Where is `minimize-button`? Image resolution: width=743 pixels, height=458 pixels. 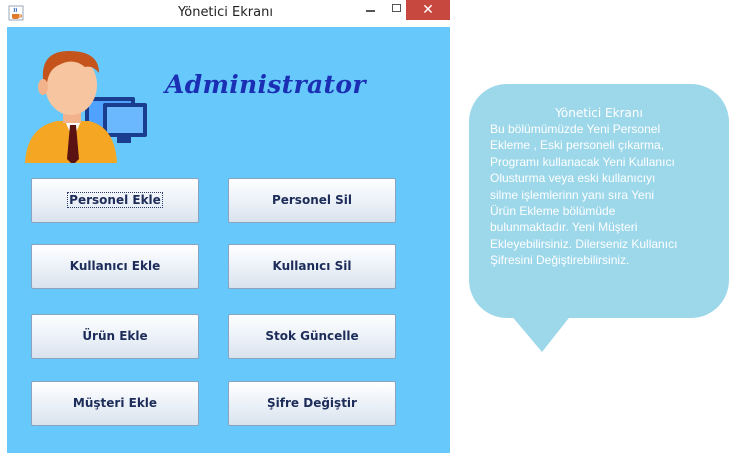
minimize-button is located at coordinates (371, 10).